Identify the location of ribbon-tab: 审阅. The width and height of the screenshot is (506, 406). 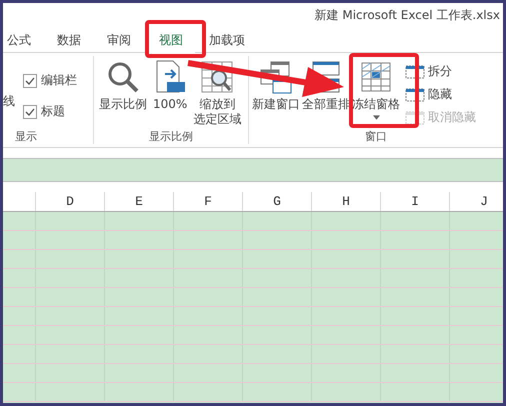
(124, 40).